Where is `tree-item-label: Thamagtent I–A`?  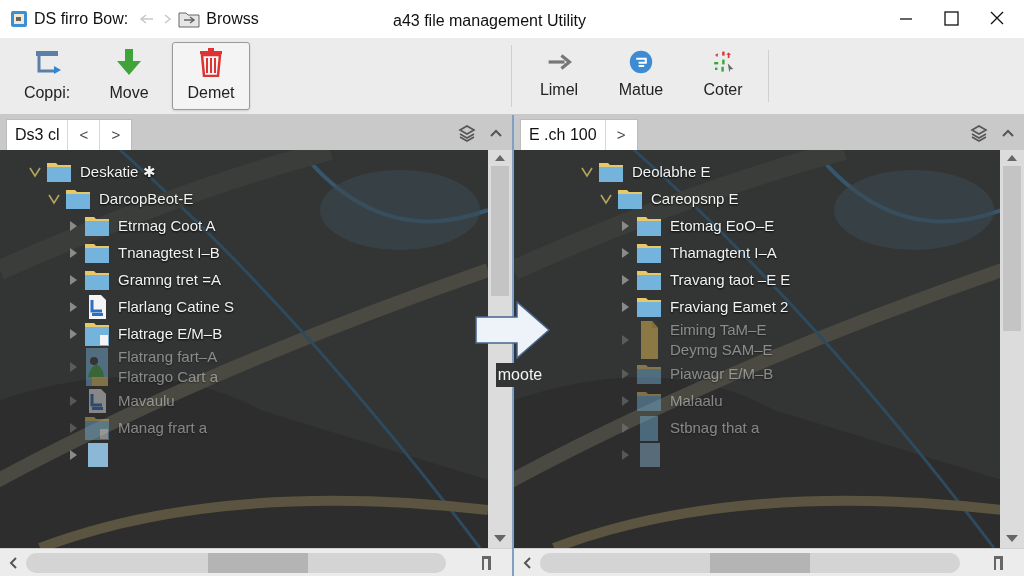
tree-item-label: Thamagtent I–A is located at coordinates (723, 252).